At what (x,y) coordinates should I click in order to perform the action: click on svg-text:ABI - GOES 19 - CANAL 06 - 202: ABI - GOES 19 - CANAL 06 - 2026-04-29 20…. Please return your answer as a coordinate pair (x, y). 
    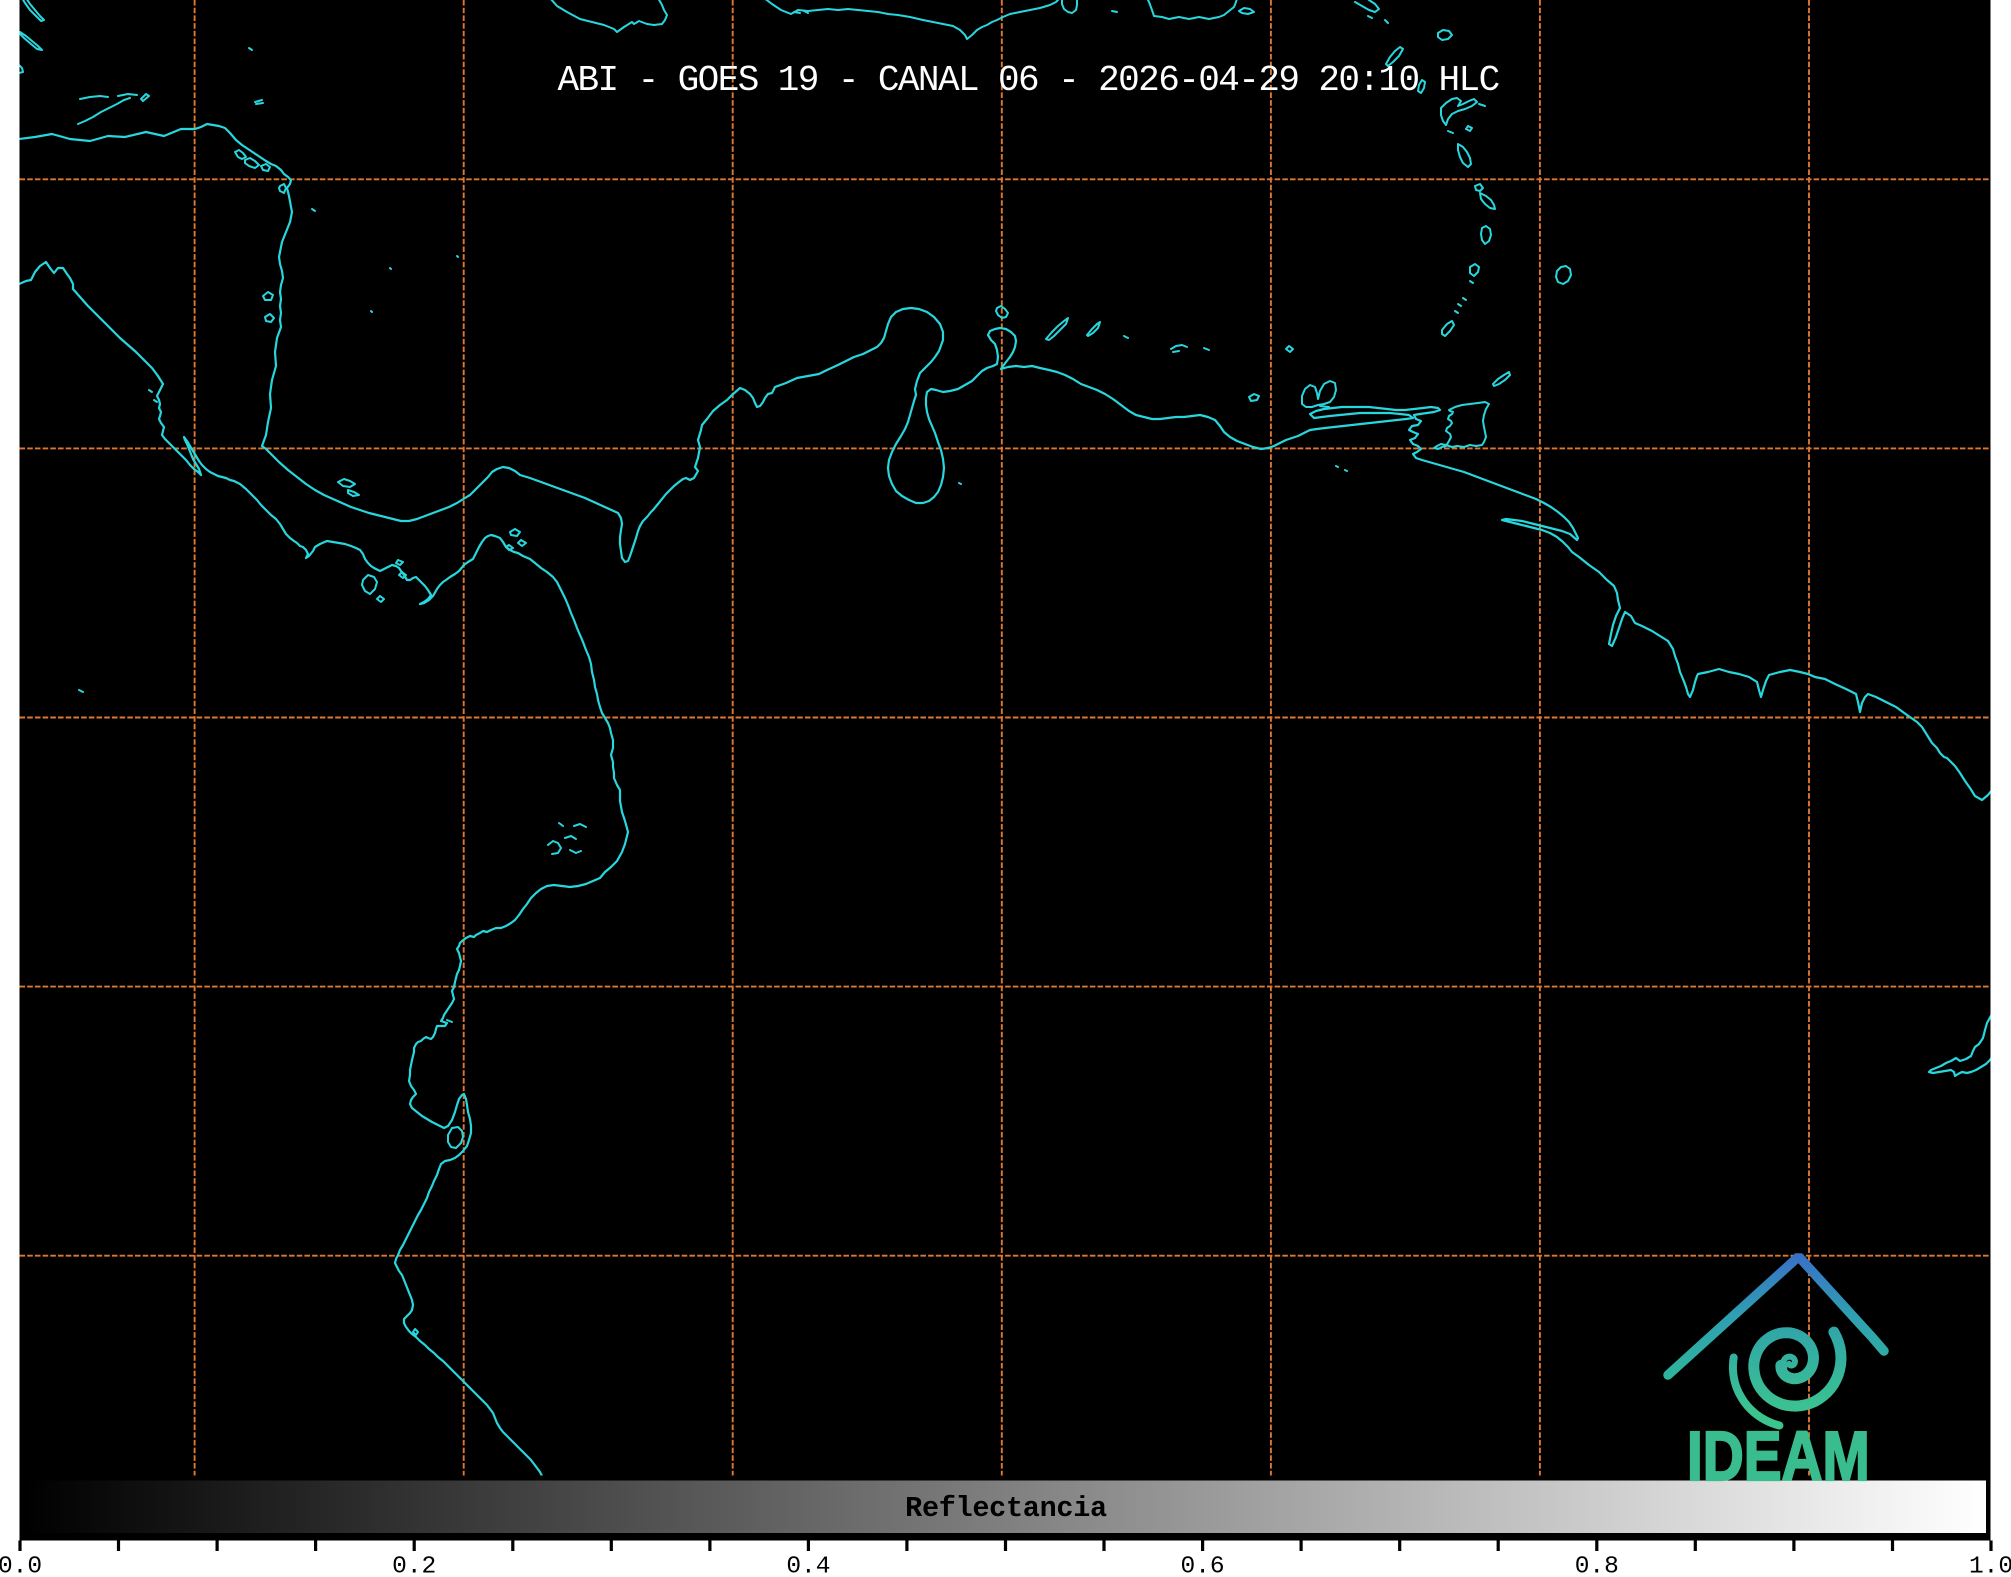
    Looking at the image, I should click on (1029, 80).